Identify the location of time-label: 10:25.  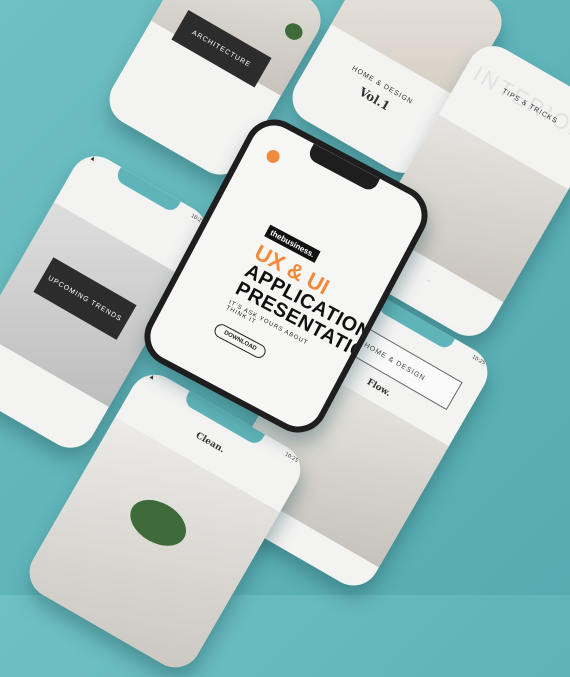
(478, 360).